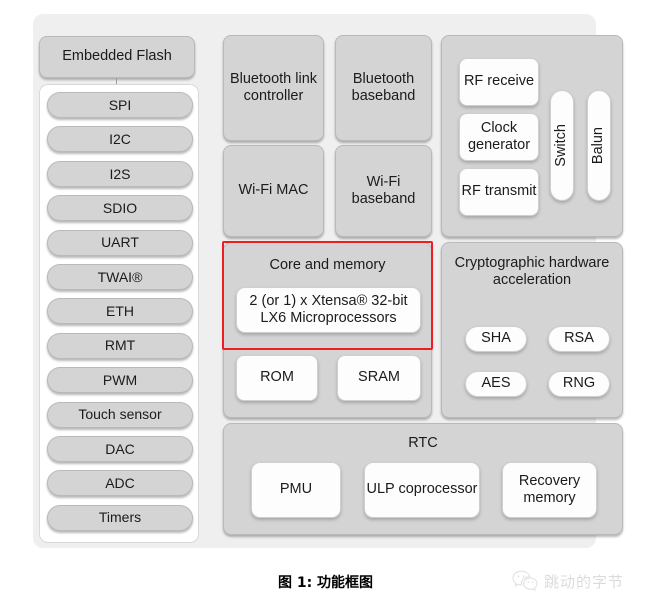  I want to click on embedded-flash-label: Embedded Flash, so click(117, 56).